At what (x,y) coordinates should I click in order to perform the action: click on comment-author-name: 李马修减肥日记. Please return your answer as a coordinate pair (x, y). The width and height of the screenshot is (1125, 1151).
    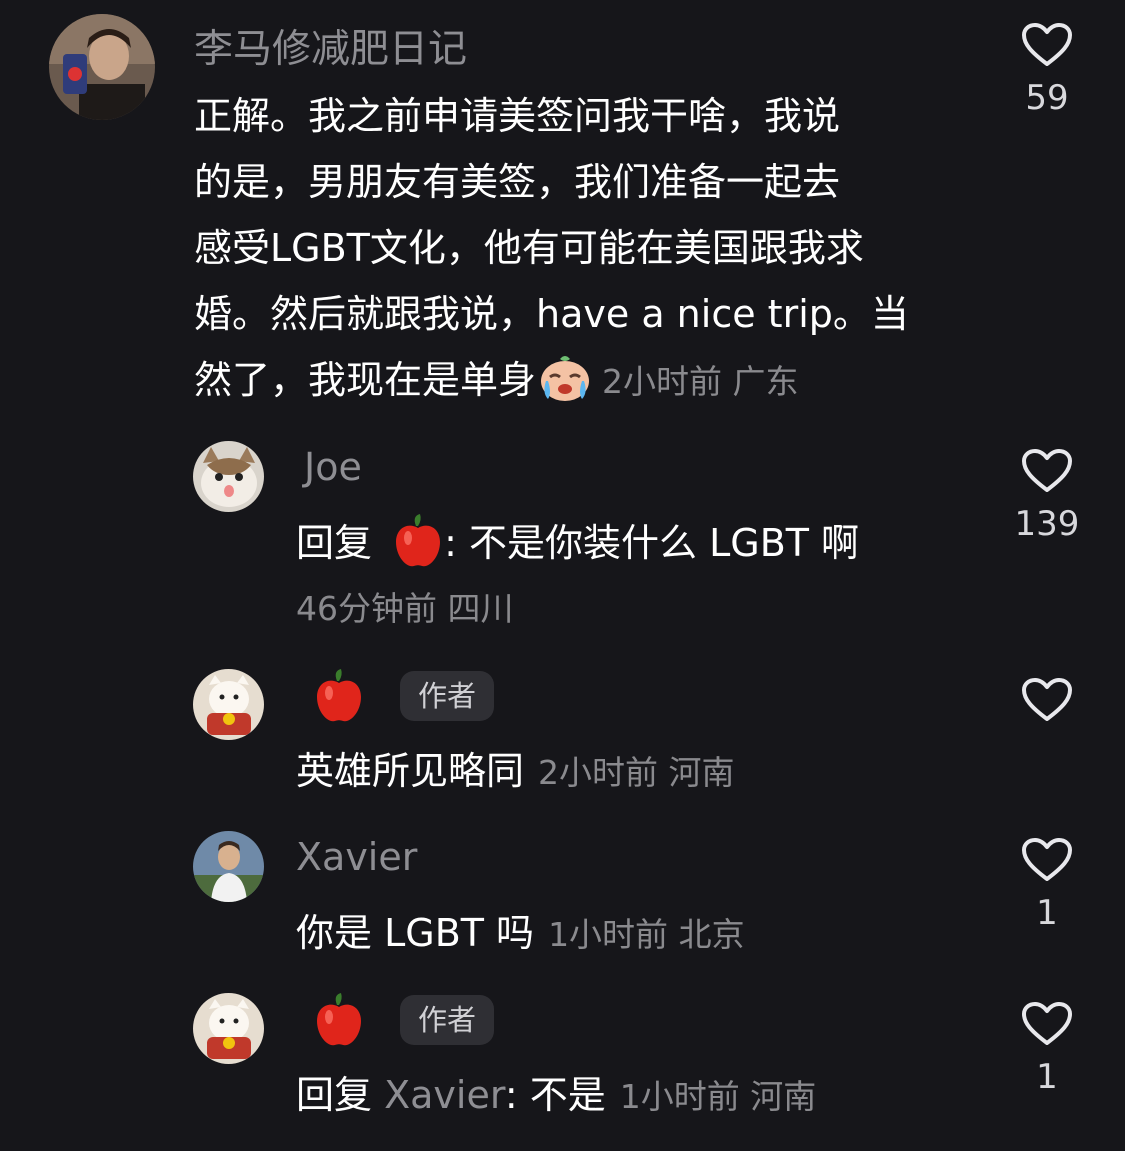
    Looking at the image, I should click on (330, 46).